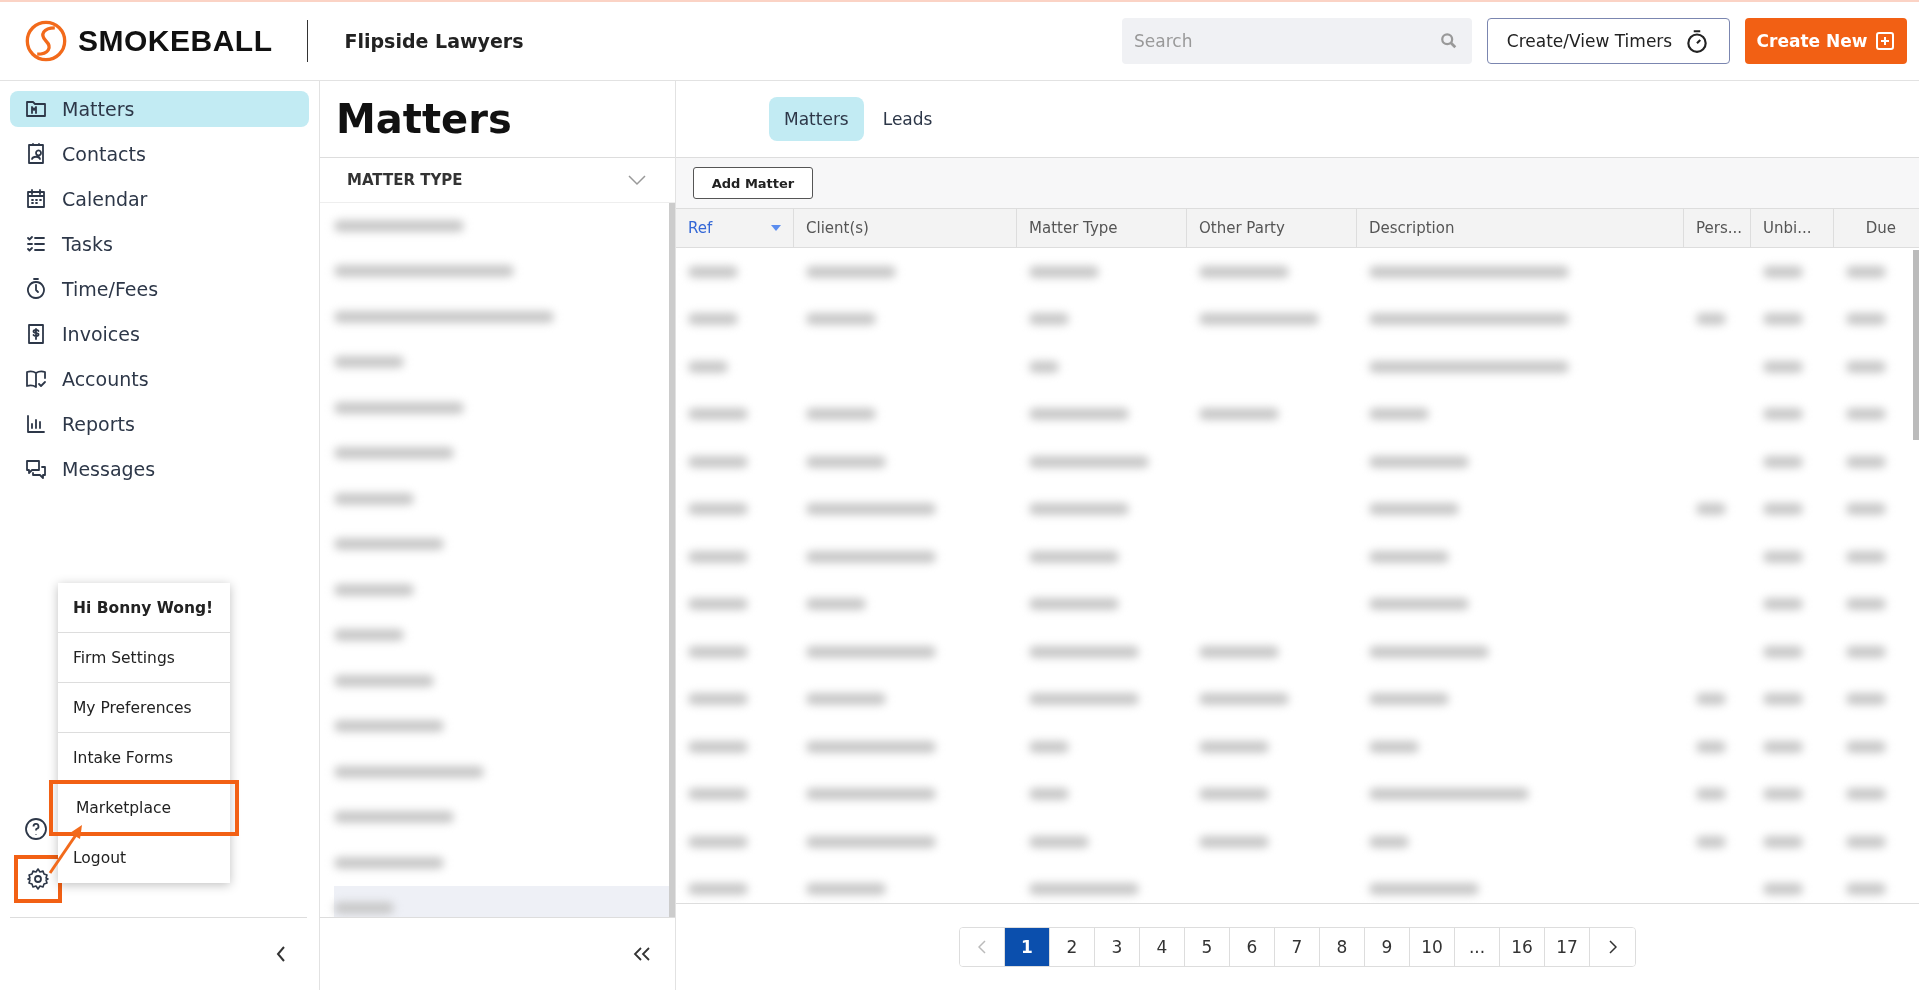 The height and width of the screenshot is (990, 1919). I want to click on menu-item: Logout, so click(144, 858).